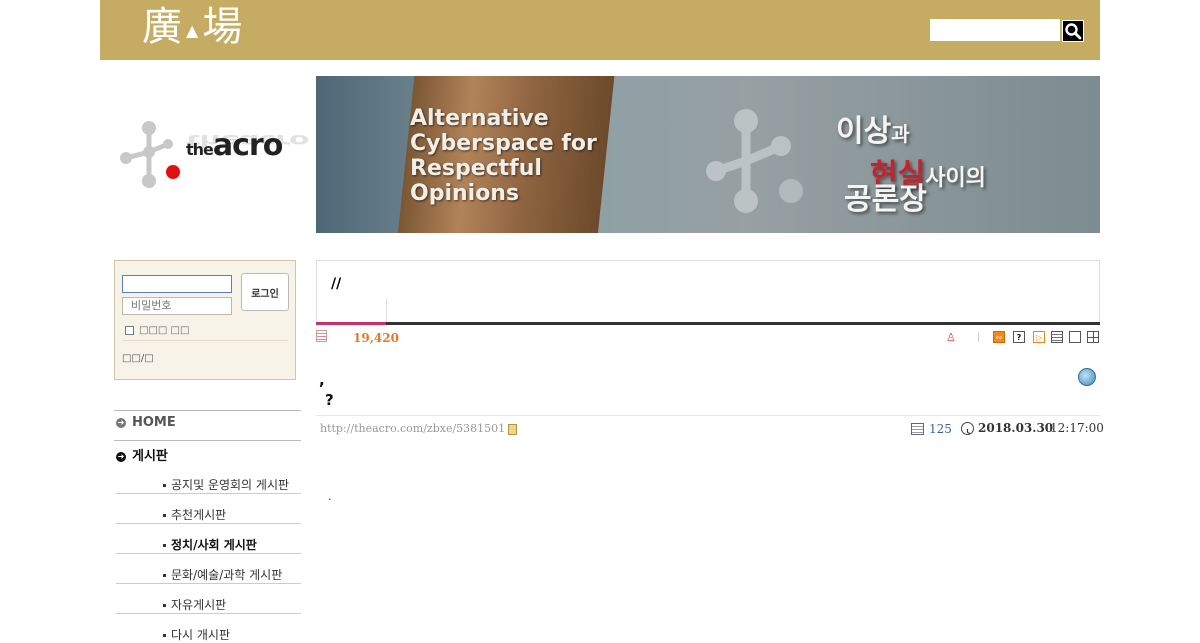  Describe the element at coordinates (205, 320) in the screenshot. I see `login-box: 로그인 □□□ □□ □□/□` at that location.